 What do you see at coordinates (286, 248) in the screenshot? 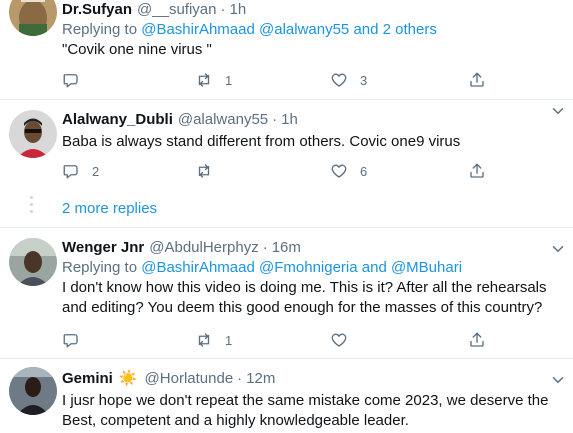
I see `timestamp: 16m` at bounding box center [286, 248].